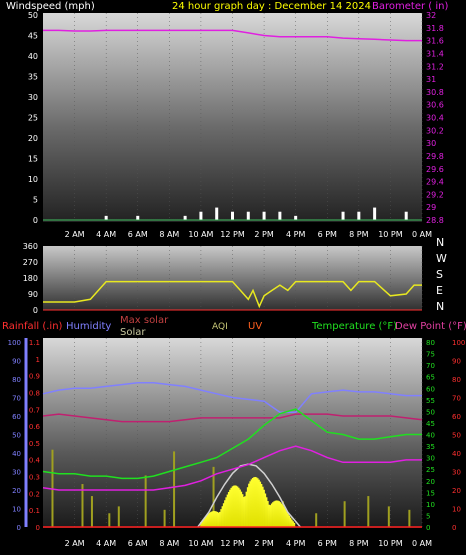 This screenshot has width=466, height=555. Describe the element at coordinates (456, 362) in the screenshot. I see `dew-point-tick-label: 90` at that location.